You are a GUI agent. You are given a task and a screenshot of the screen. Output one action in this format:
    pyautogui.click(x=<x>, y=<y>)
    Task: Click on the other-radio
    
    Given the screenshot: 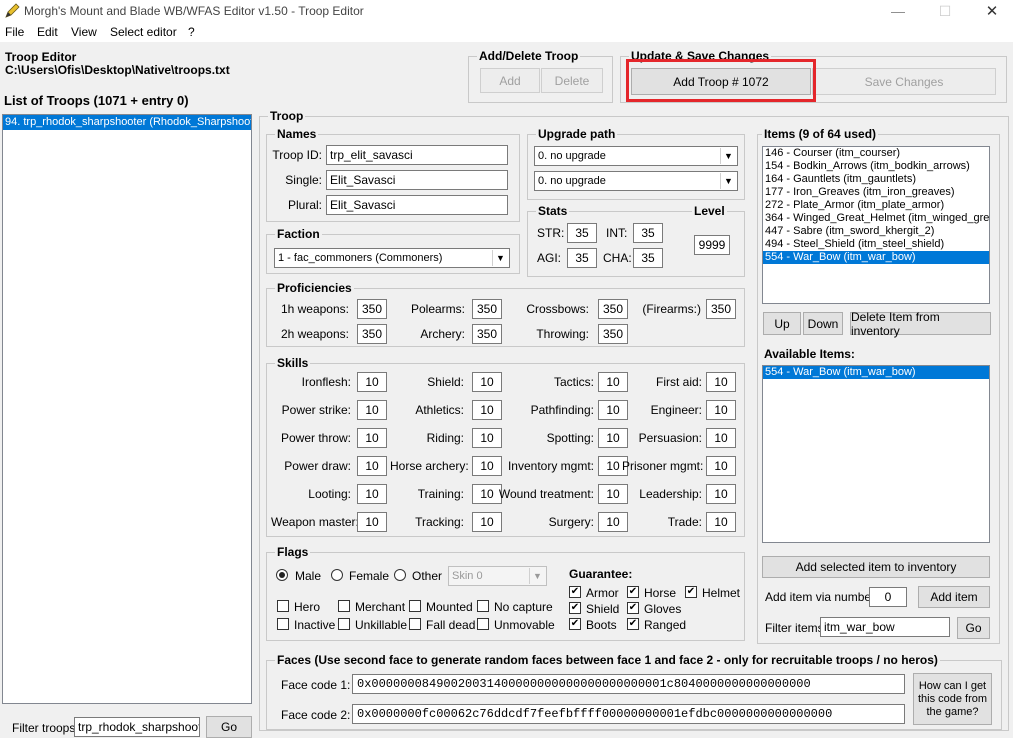 What is the action you would take?
    pyautogui.click(x=400, y=575)
    